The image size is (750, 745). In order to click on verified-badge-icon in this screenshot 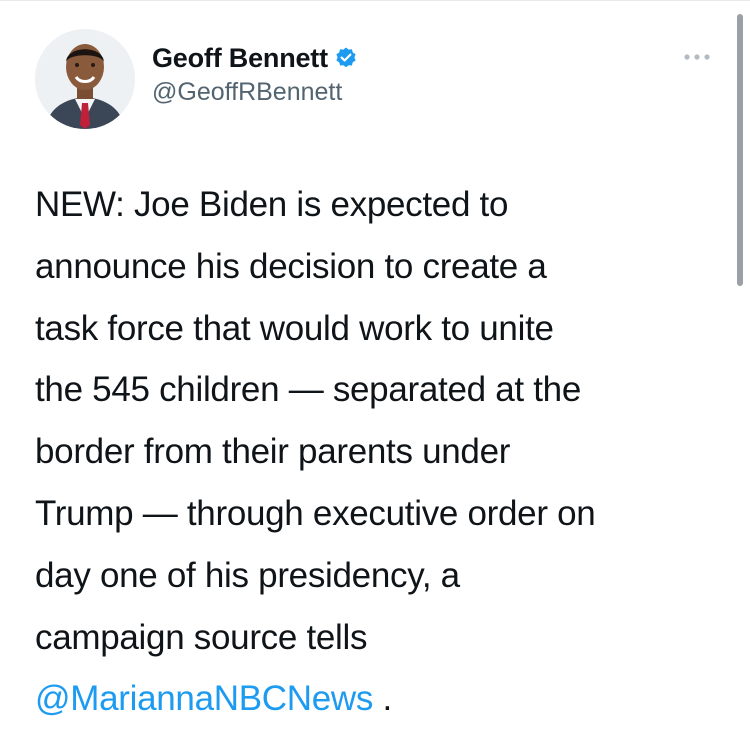, I will do `click(346, 58)`.